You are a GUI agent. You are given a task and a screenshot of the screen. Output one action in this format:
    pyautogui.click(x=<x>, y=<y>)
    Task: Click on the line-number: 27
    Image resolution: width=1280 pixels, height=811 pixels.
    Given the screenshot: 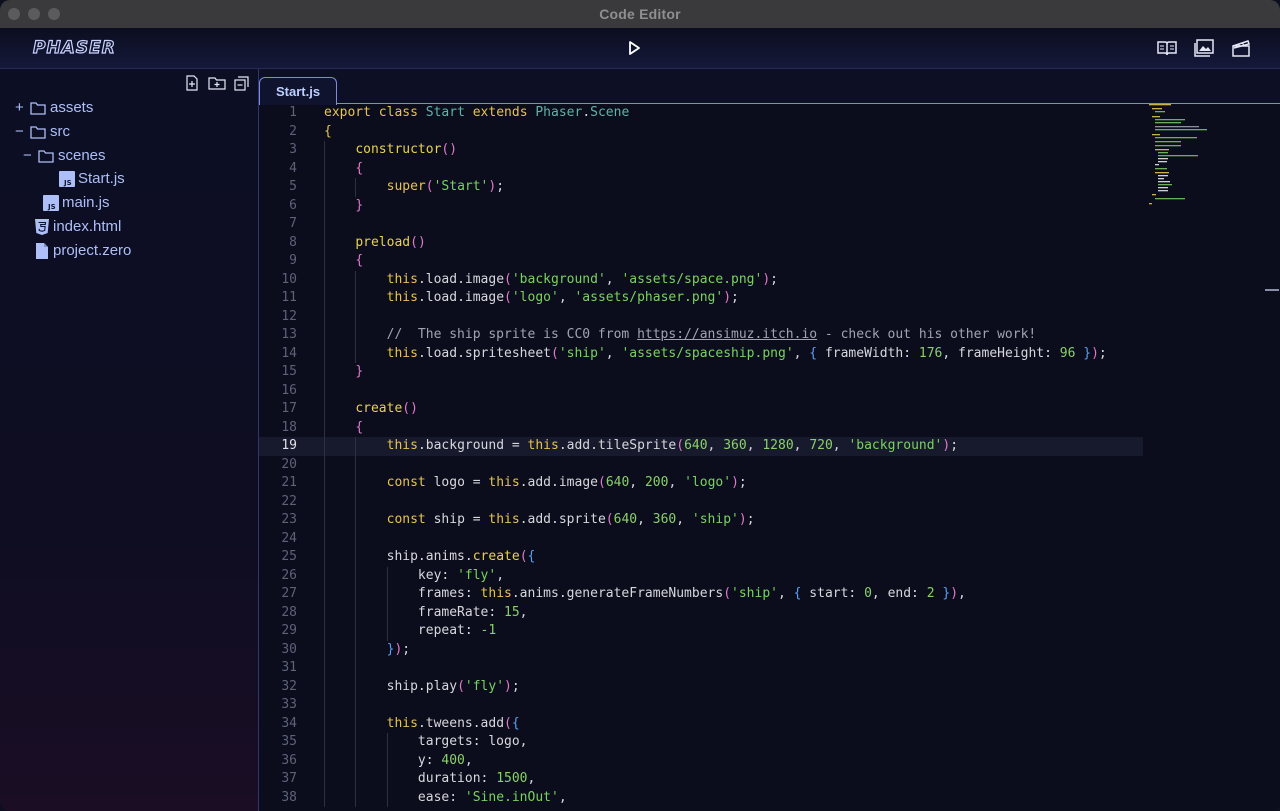 What is the action you would take?
    pyautogui.click(x=289, y=593)
    